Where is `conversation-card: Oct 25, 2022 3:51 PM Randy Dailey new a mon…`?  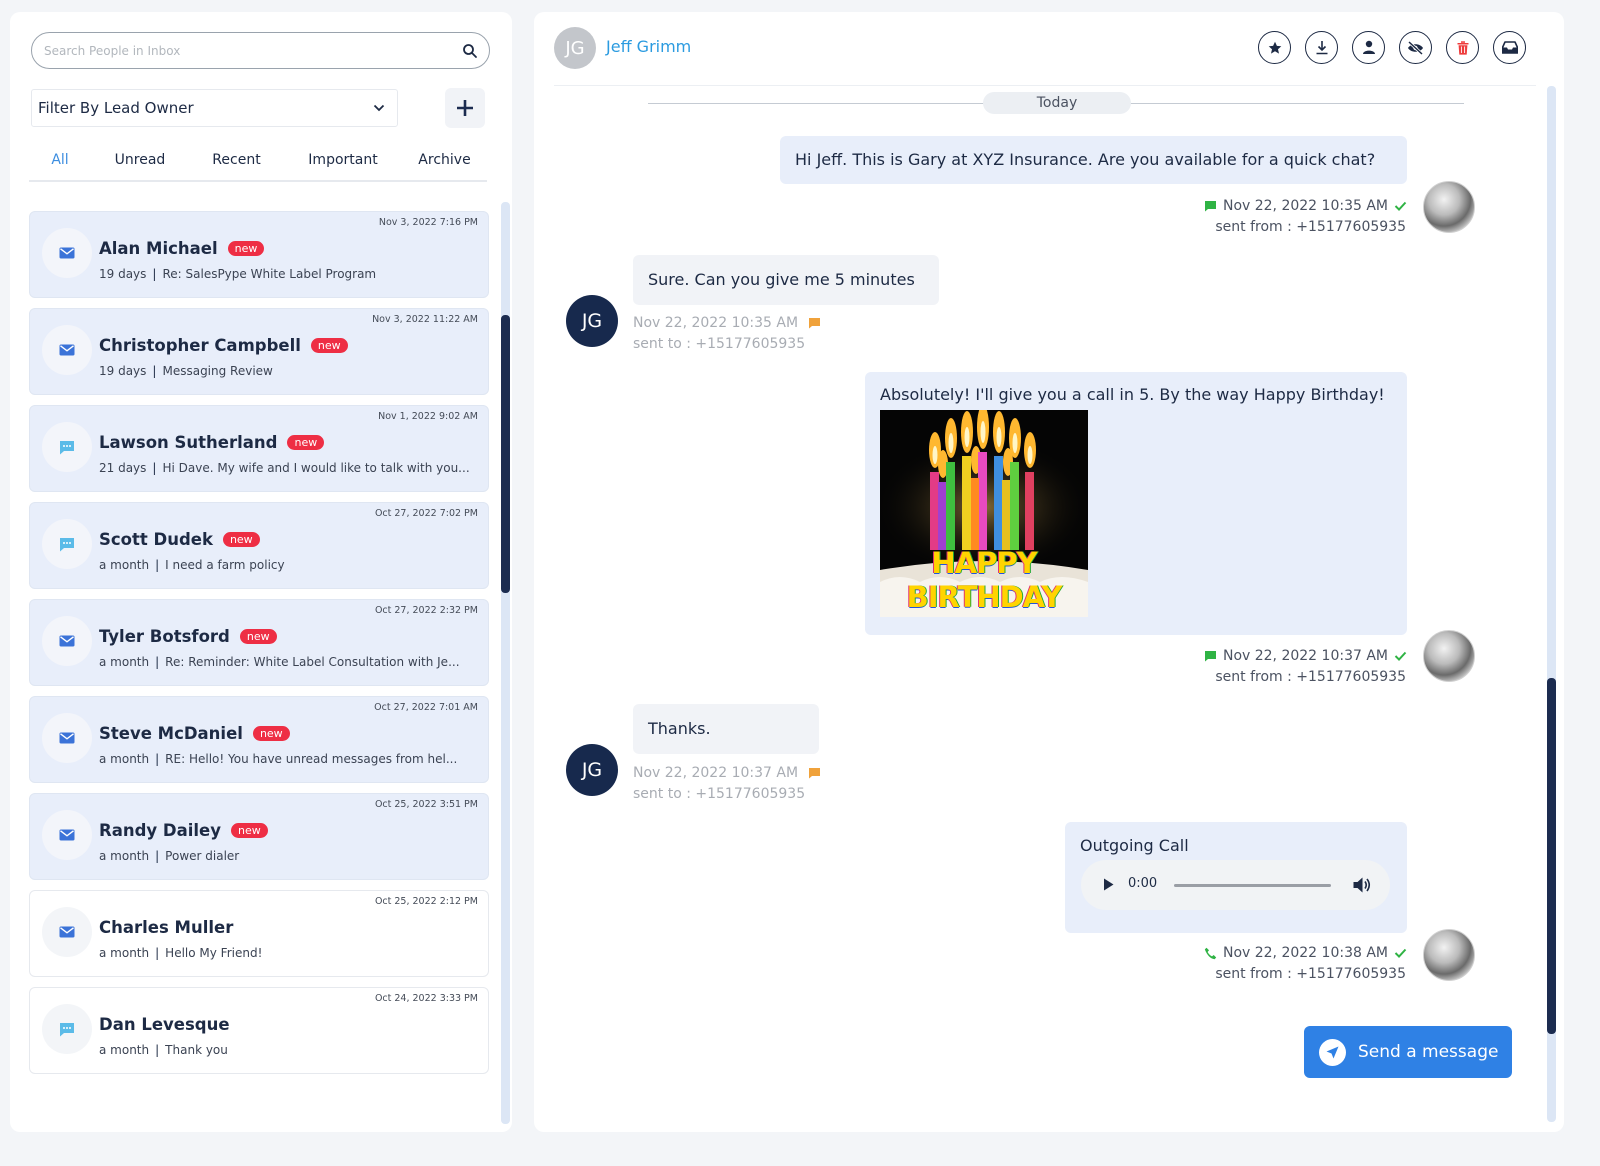
conversation-card: Oct 25, 2022 3:51 PM Randy Dailey new a mon… is located at coordinates (259, 836).